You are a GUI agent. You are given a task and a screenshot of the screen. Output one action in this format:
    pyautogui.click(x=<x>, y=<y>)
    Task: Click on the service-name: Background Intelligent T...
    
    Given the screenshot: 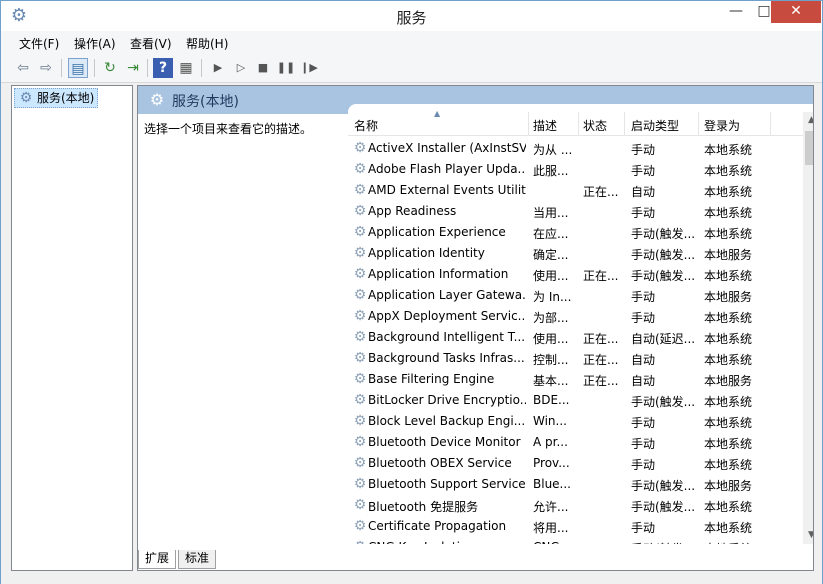 What is the action you would take?
    pyautogui.click(x=447, y=337)
    